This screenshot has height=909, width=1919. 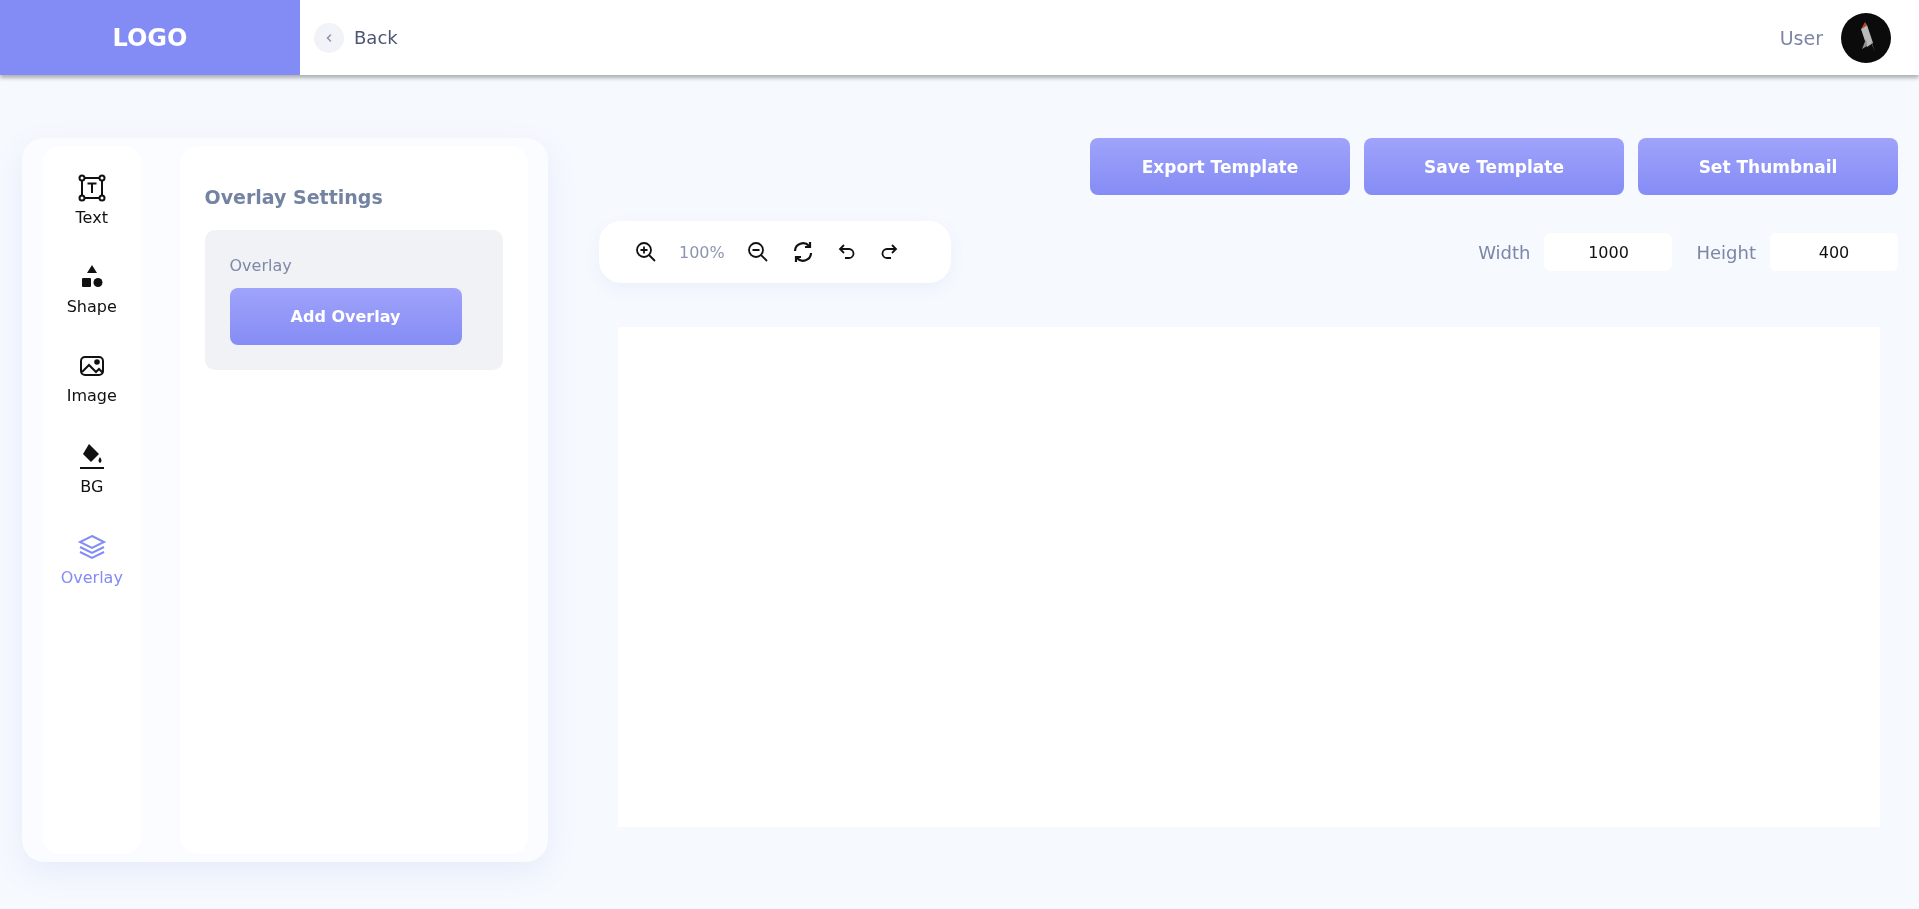 I want to click on width-field: 1000, so click(x=1608, y=252).